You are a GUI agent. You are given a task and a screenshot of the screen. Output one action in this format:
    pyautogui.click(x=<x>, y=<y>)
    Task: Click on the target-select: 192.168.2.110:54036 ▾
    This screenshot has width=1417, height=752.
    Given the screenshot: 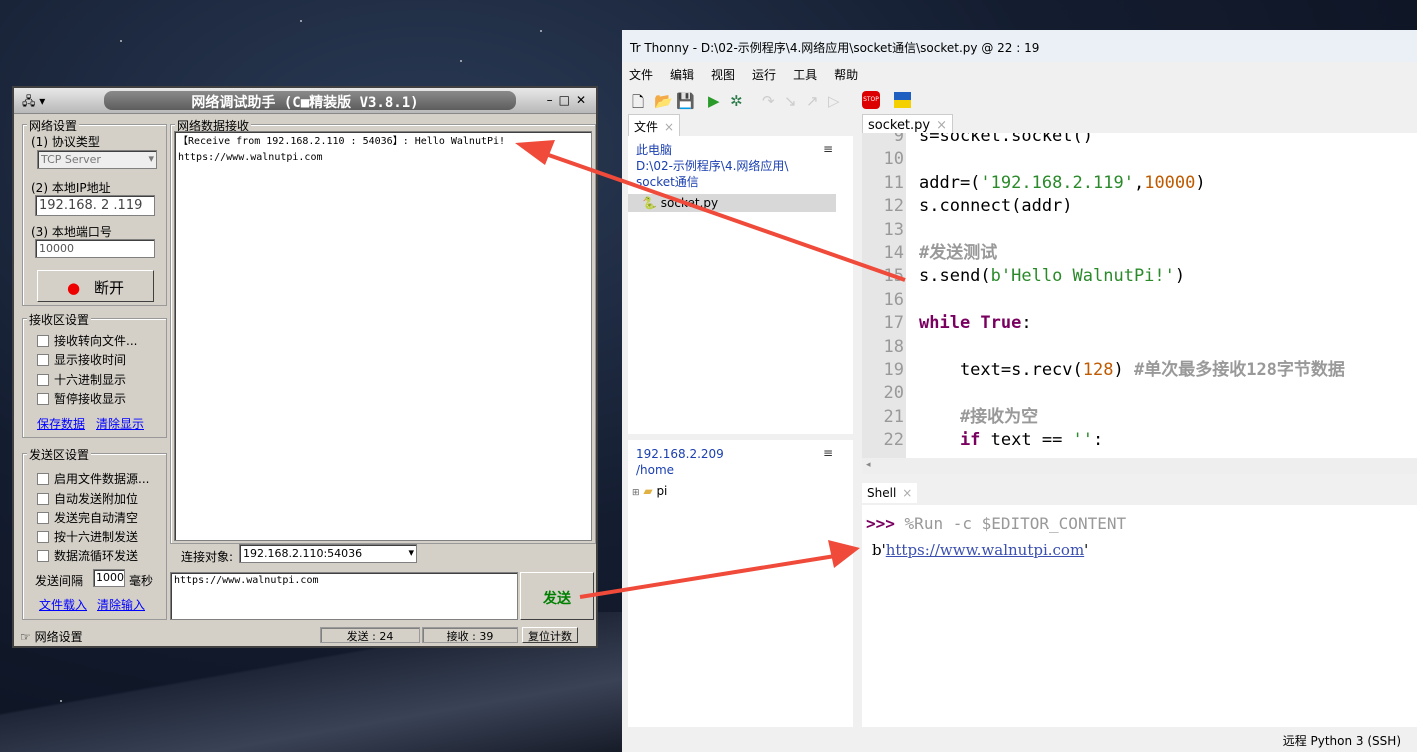 What is the action you would take?
    pyautogui.click(x=328, y=553)
    